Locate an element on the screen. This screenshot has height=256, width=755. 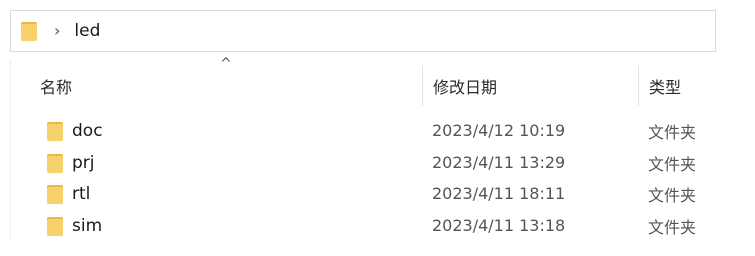
file-name: sim is located at coordinates (87, 226).